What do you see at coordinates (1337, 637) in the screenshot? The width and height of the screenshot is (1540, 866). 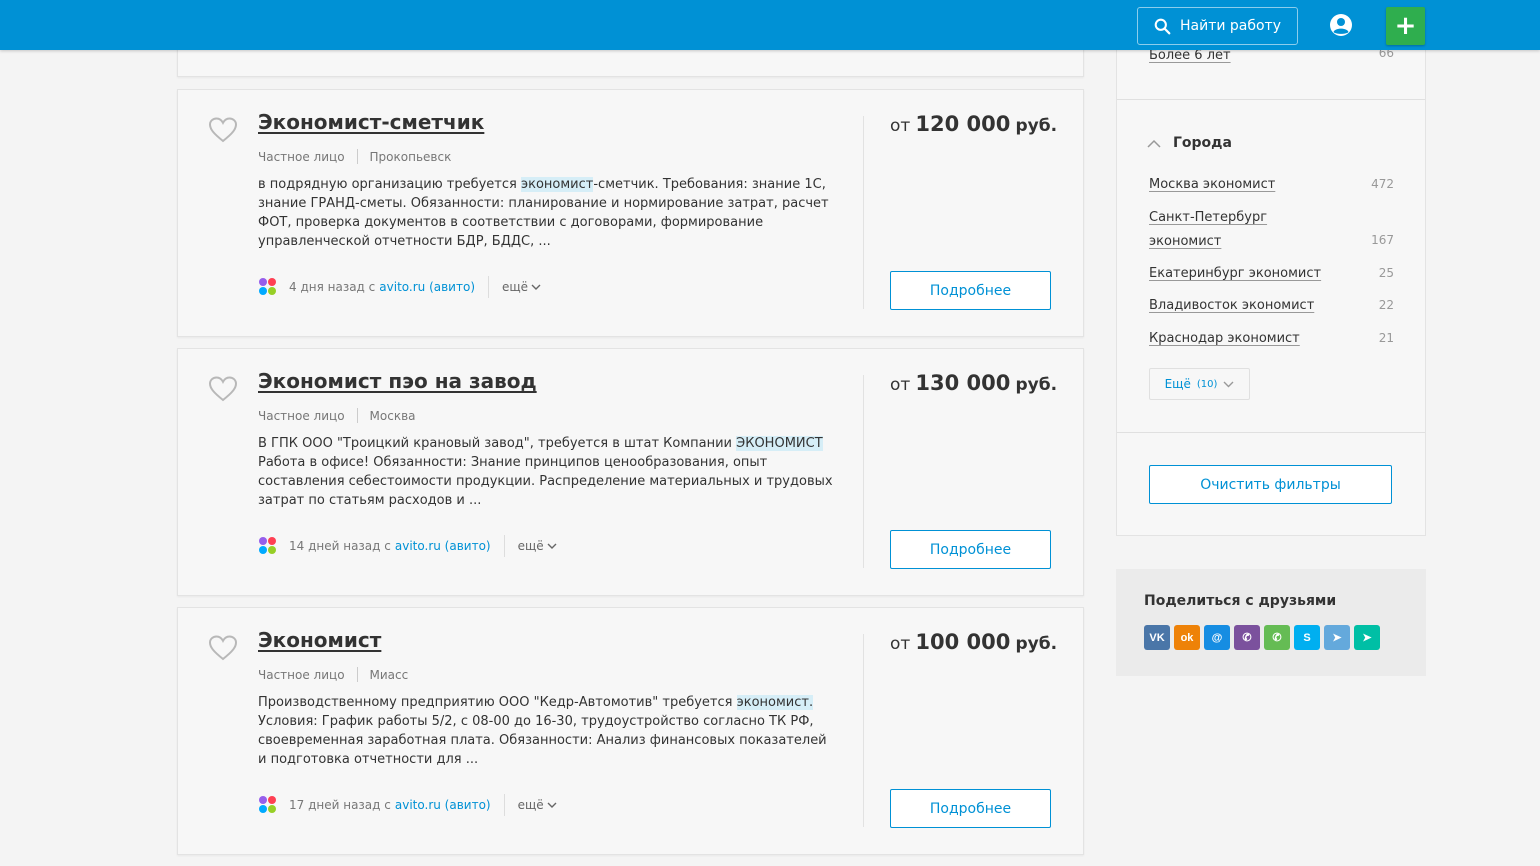 I see `telegram-icon: ➤` at bounding box center [1337, 637].